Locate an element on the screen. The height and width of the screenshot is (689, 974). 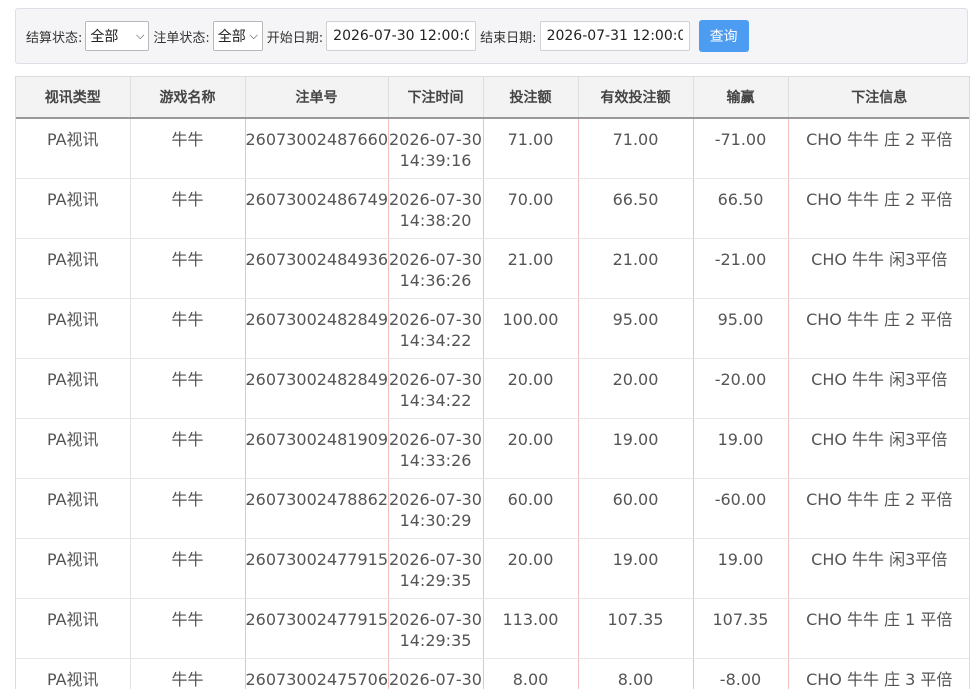
cell-win-loss: -20.00 is located at coordinates (741, 388).